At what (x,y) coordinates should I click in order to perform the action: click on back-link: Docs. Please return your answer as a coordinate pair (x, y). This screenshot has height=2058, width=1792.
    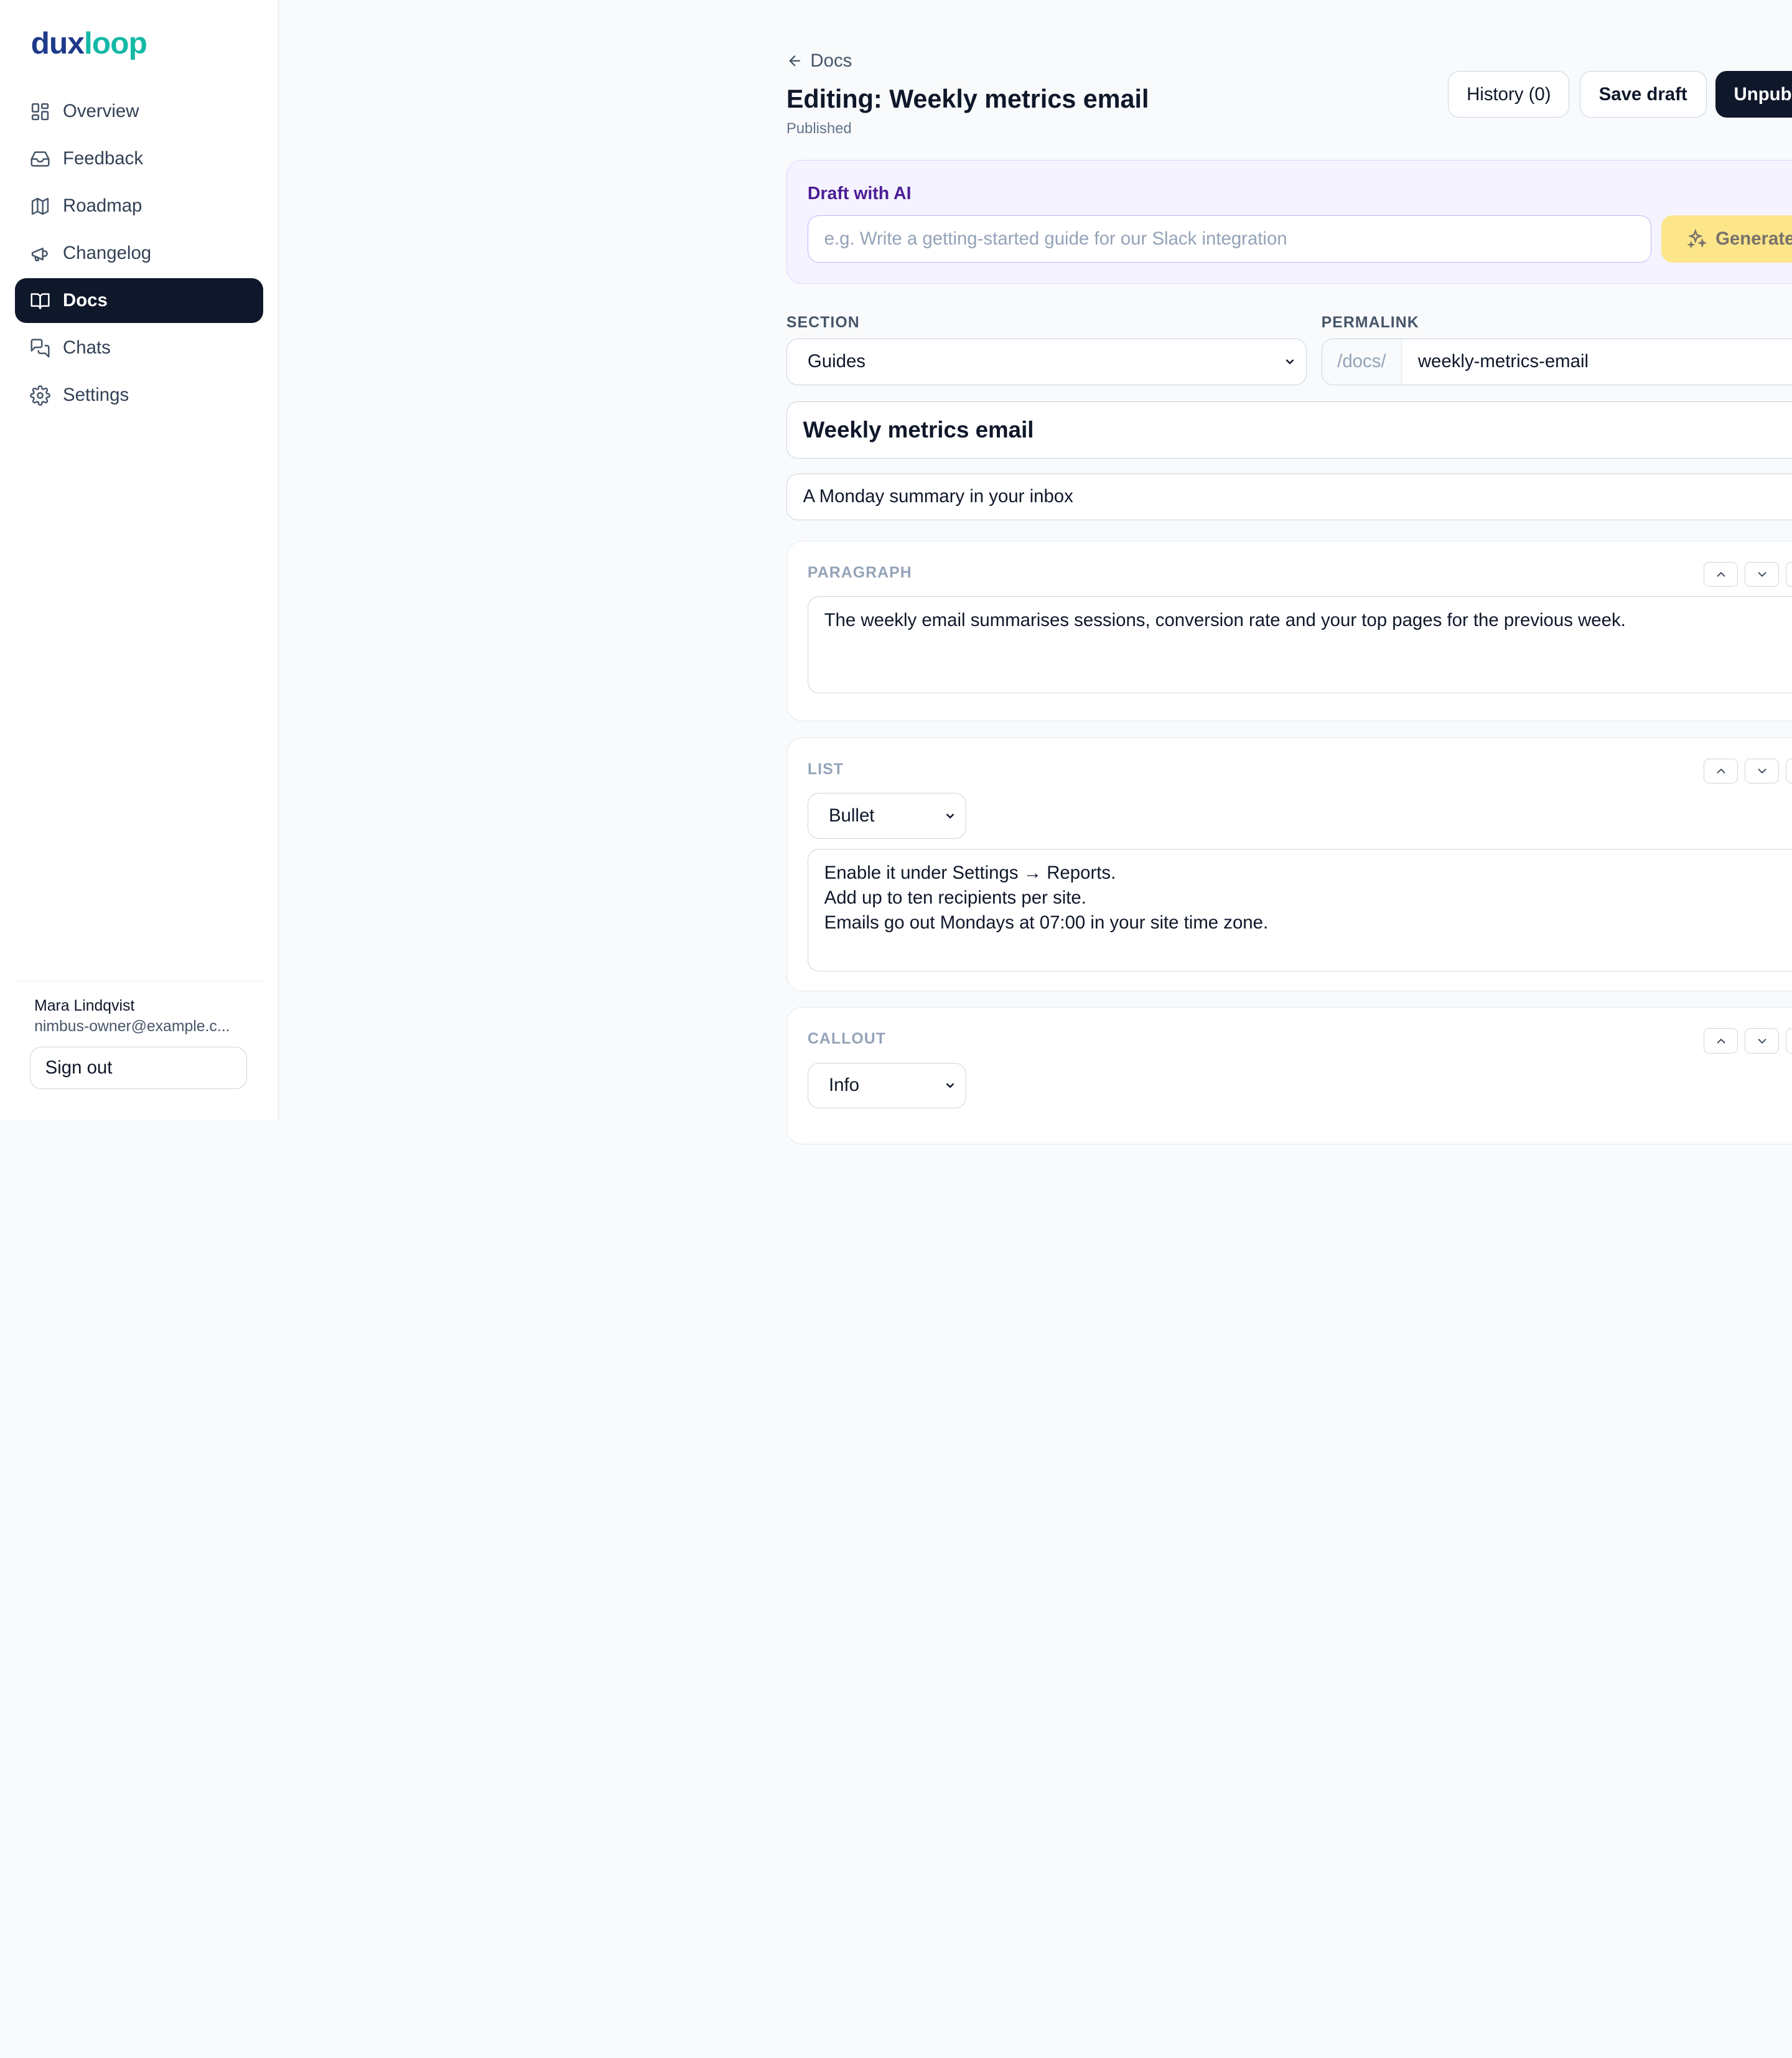
    Looking at the image, I should click on (819, 61).